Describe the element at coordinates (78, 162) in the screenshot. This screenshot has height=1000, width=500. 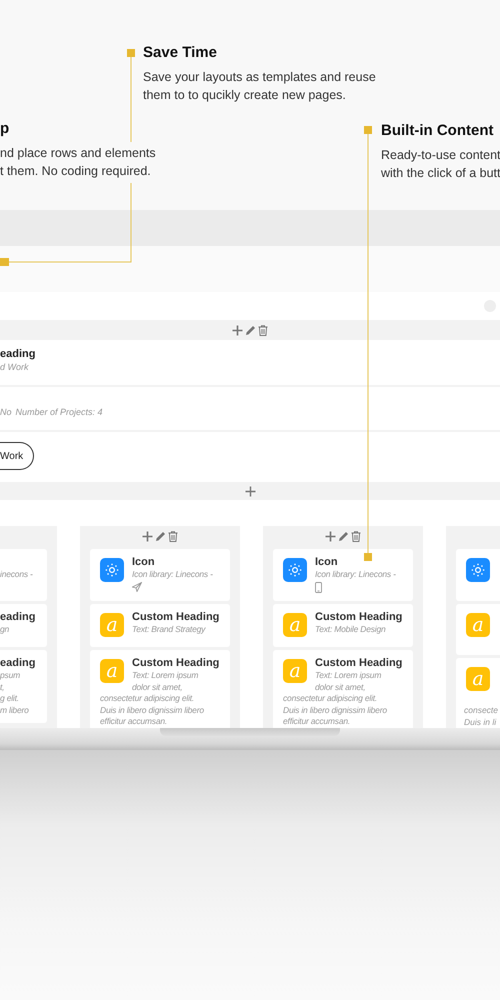
I see `callout-description: nd place rows and elements t them. No coding required.` at that location.